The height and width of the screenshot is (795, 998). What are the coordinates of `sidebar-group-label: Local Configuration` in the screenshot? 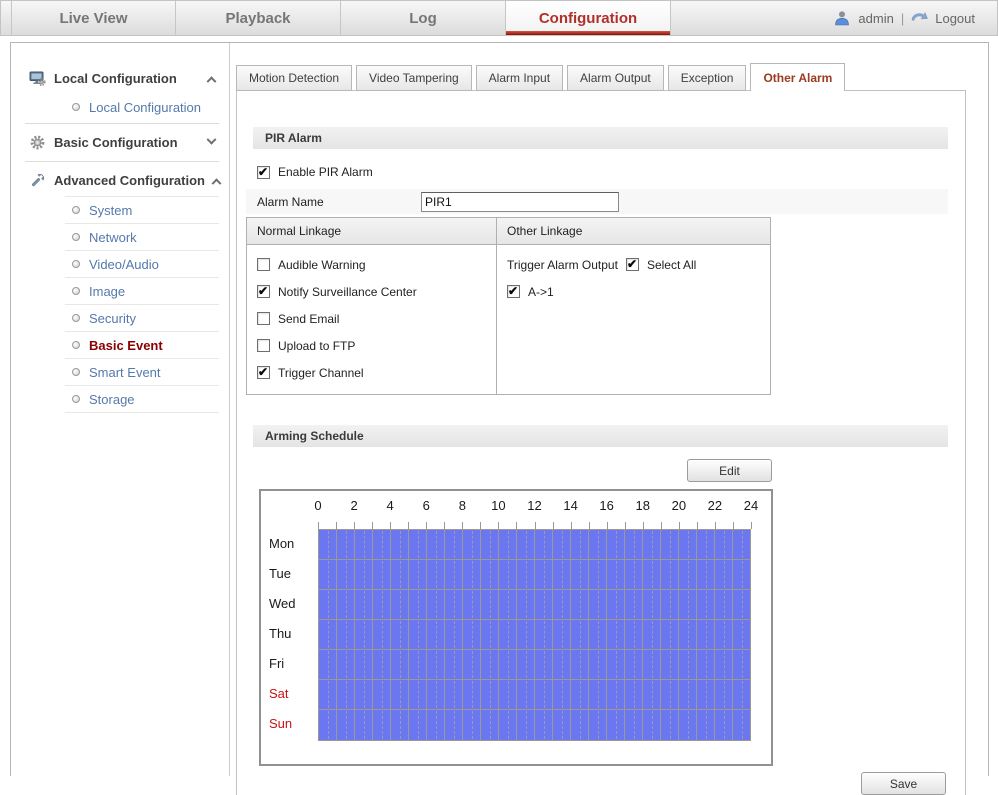 It's located at (115, 78).